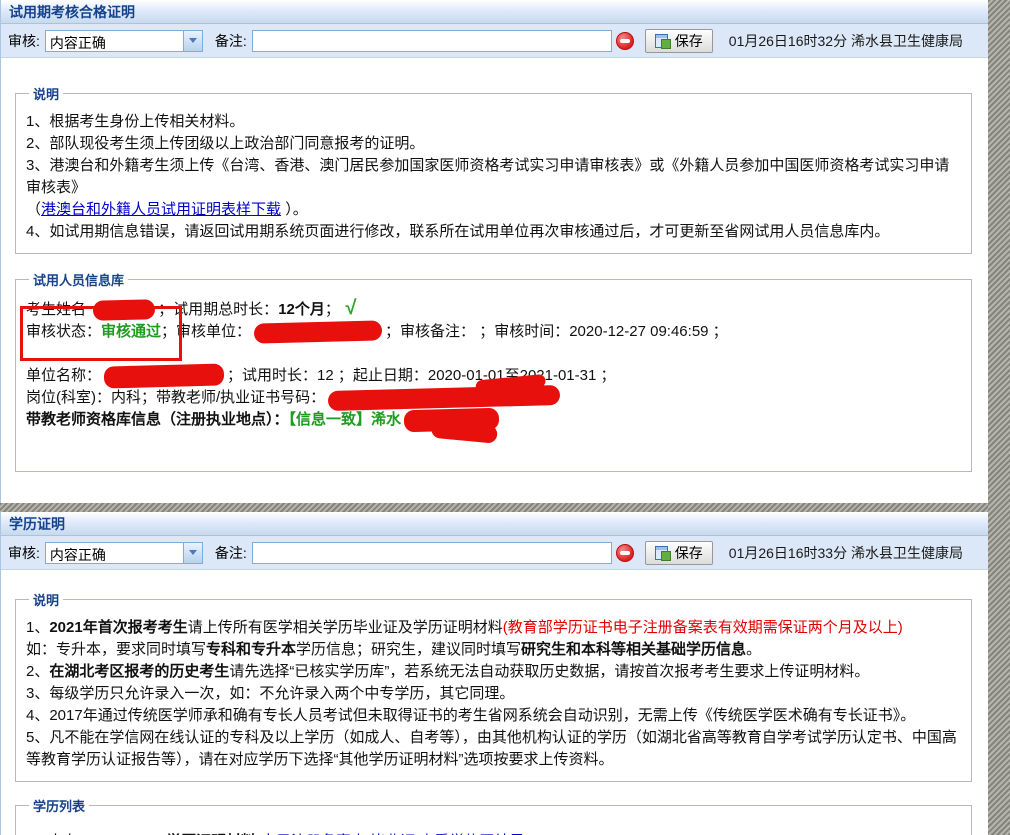  I want to click on panel-title: 试用期考核合格证明, so click(72, 12).